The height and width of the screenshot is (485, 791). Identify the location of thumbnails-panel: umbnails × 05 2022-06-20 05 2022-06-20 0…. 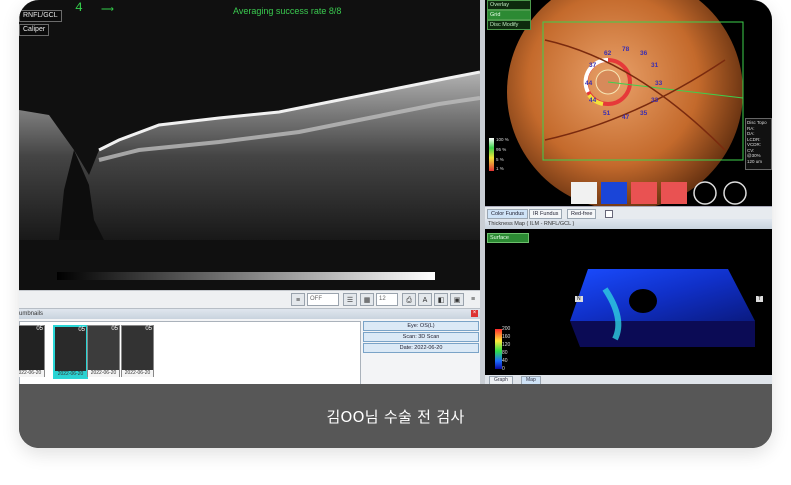
(249, 346).